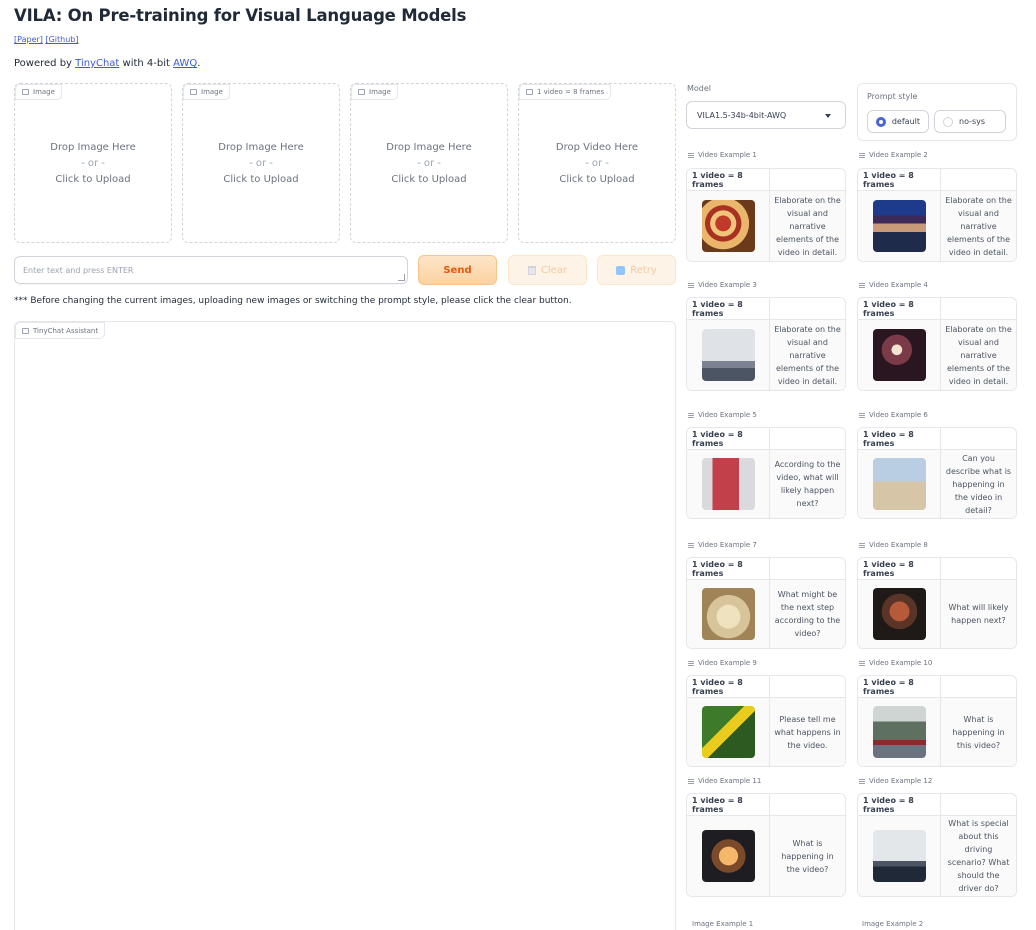 This screenshot has width=1036, height=930. I want to click on powered-by: Powered by TinyChat with 4-bit AWQ., so click(107, 63).